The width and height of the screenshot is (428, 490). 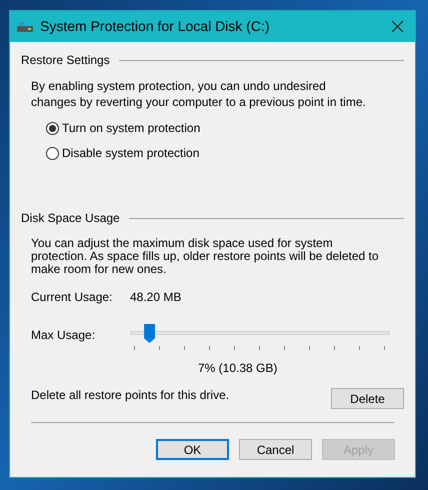 What do you see at coordinates (397, 26) in the screenshot?
I see `close-icon` at bounding box center [397, 26].